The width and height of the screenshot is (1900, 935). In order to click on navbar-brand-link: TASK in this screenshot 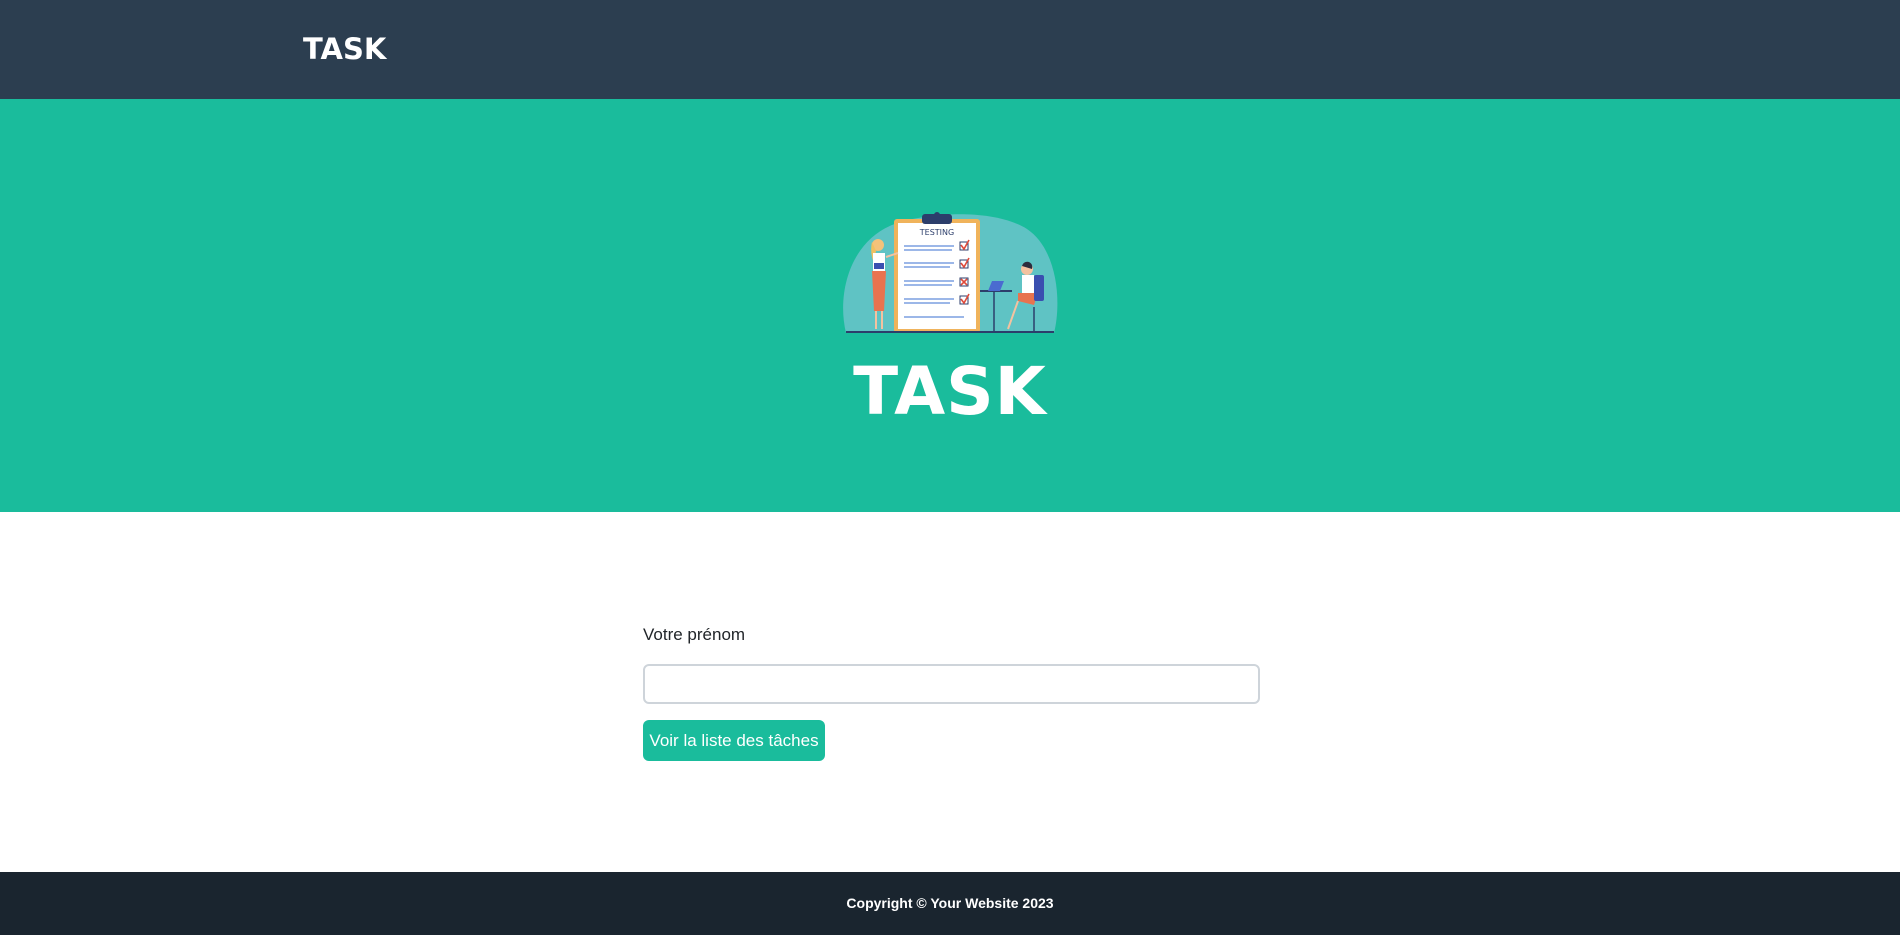, I will do `click(344, 49)`.